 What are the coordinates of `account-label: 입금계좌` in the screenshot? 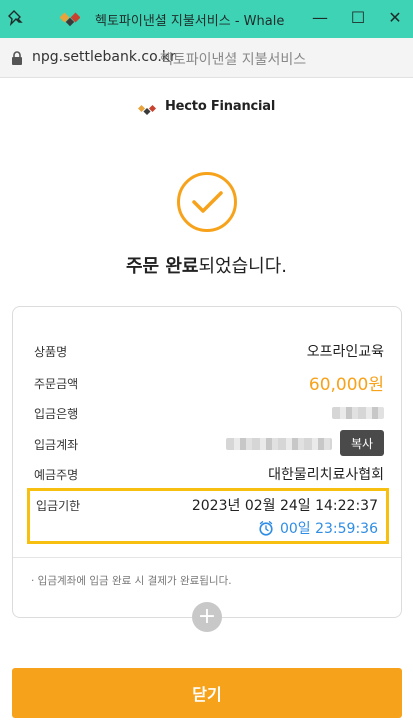 It's located at (56, 445).